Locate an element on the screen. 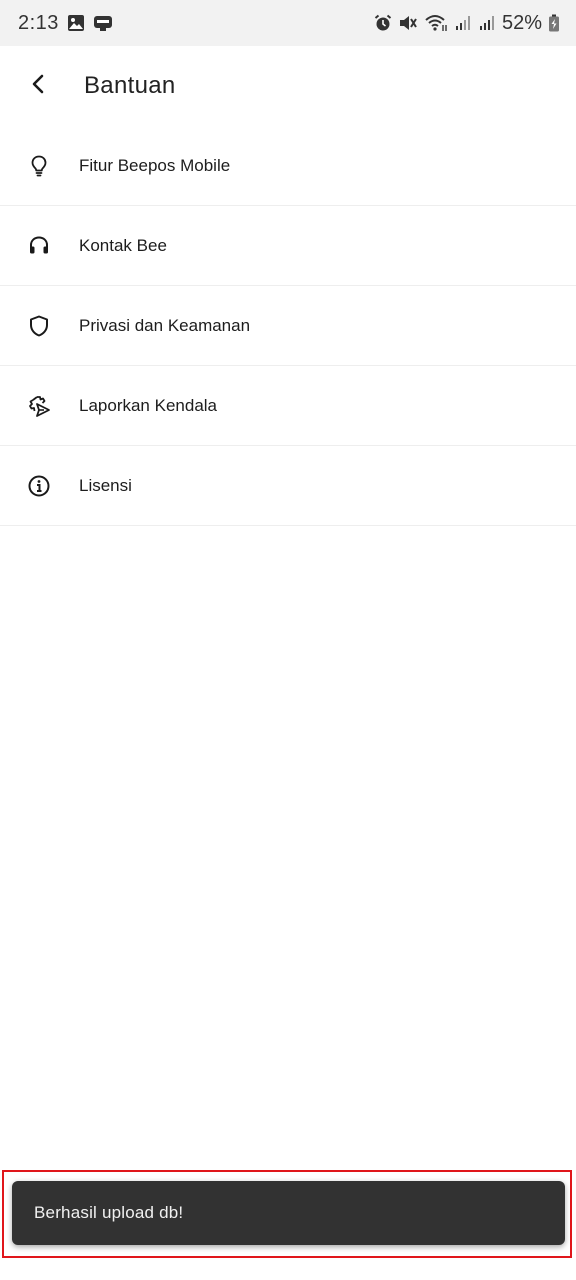  shield-icon is located at coordinates (39, 326).